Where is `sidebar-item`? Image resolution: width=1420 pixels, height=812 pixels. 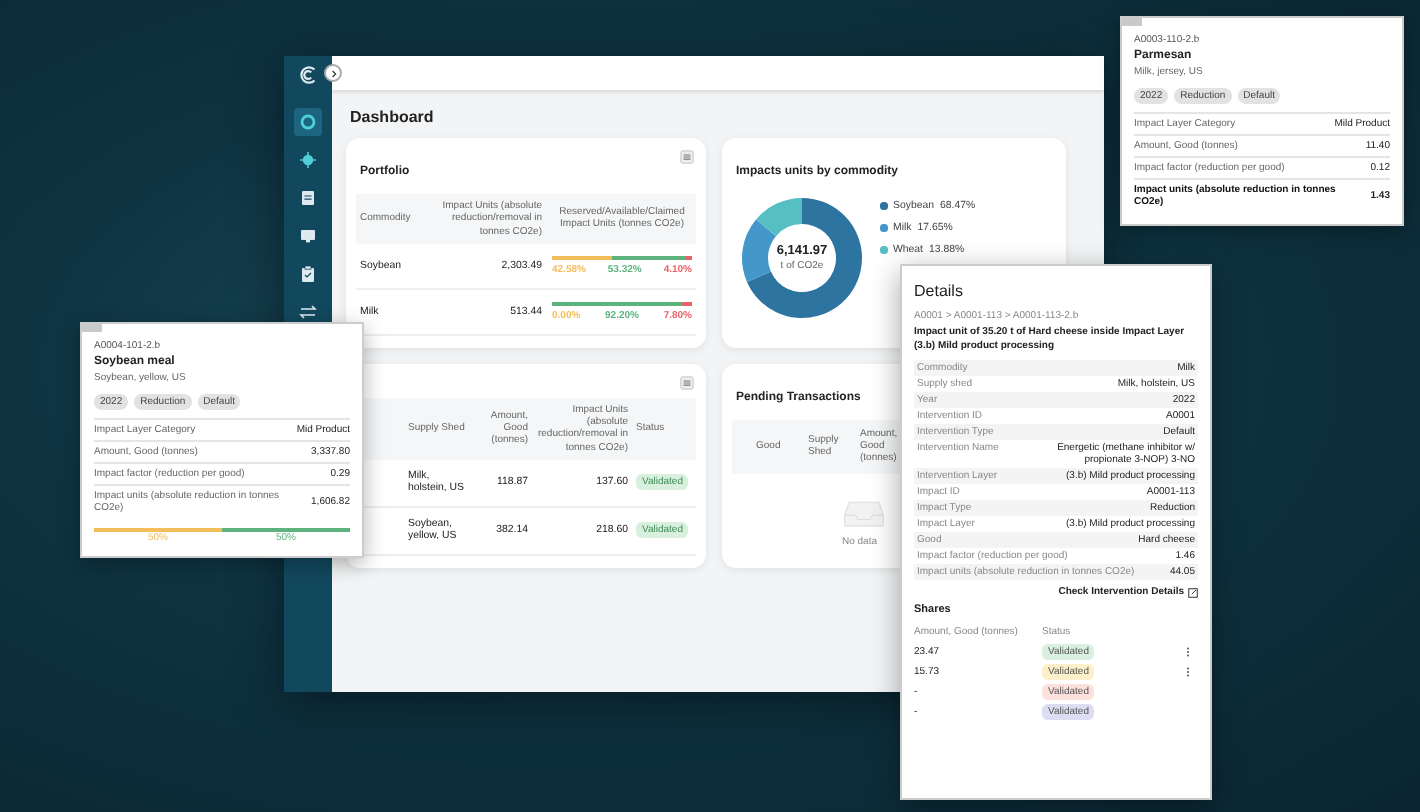 sidebar-item is located at coordinates (308, 160).